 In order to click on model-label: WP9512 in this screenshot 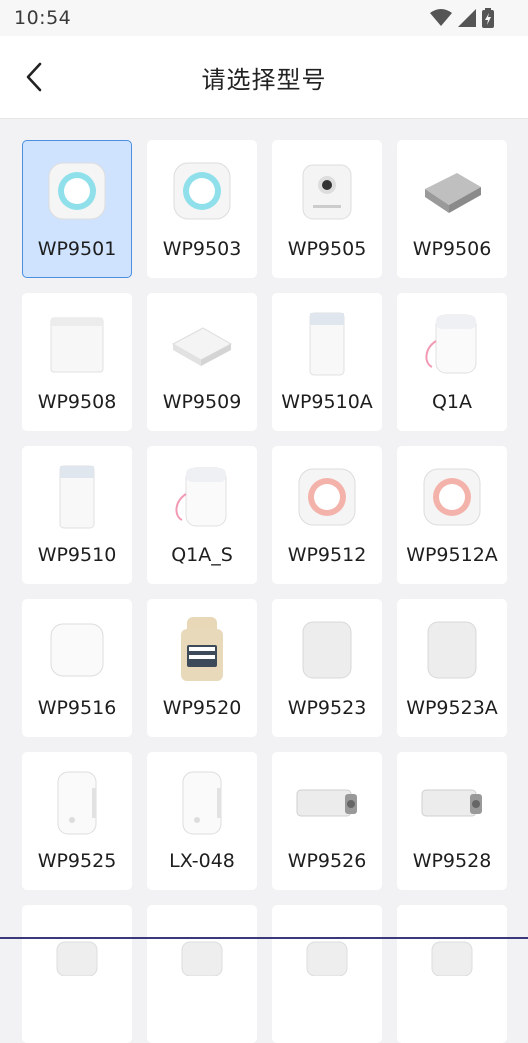, I will do `click(327, 555)`.